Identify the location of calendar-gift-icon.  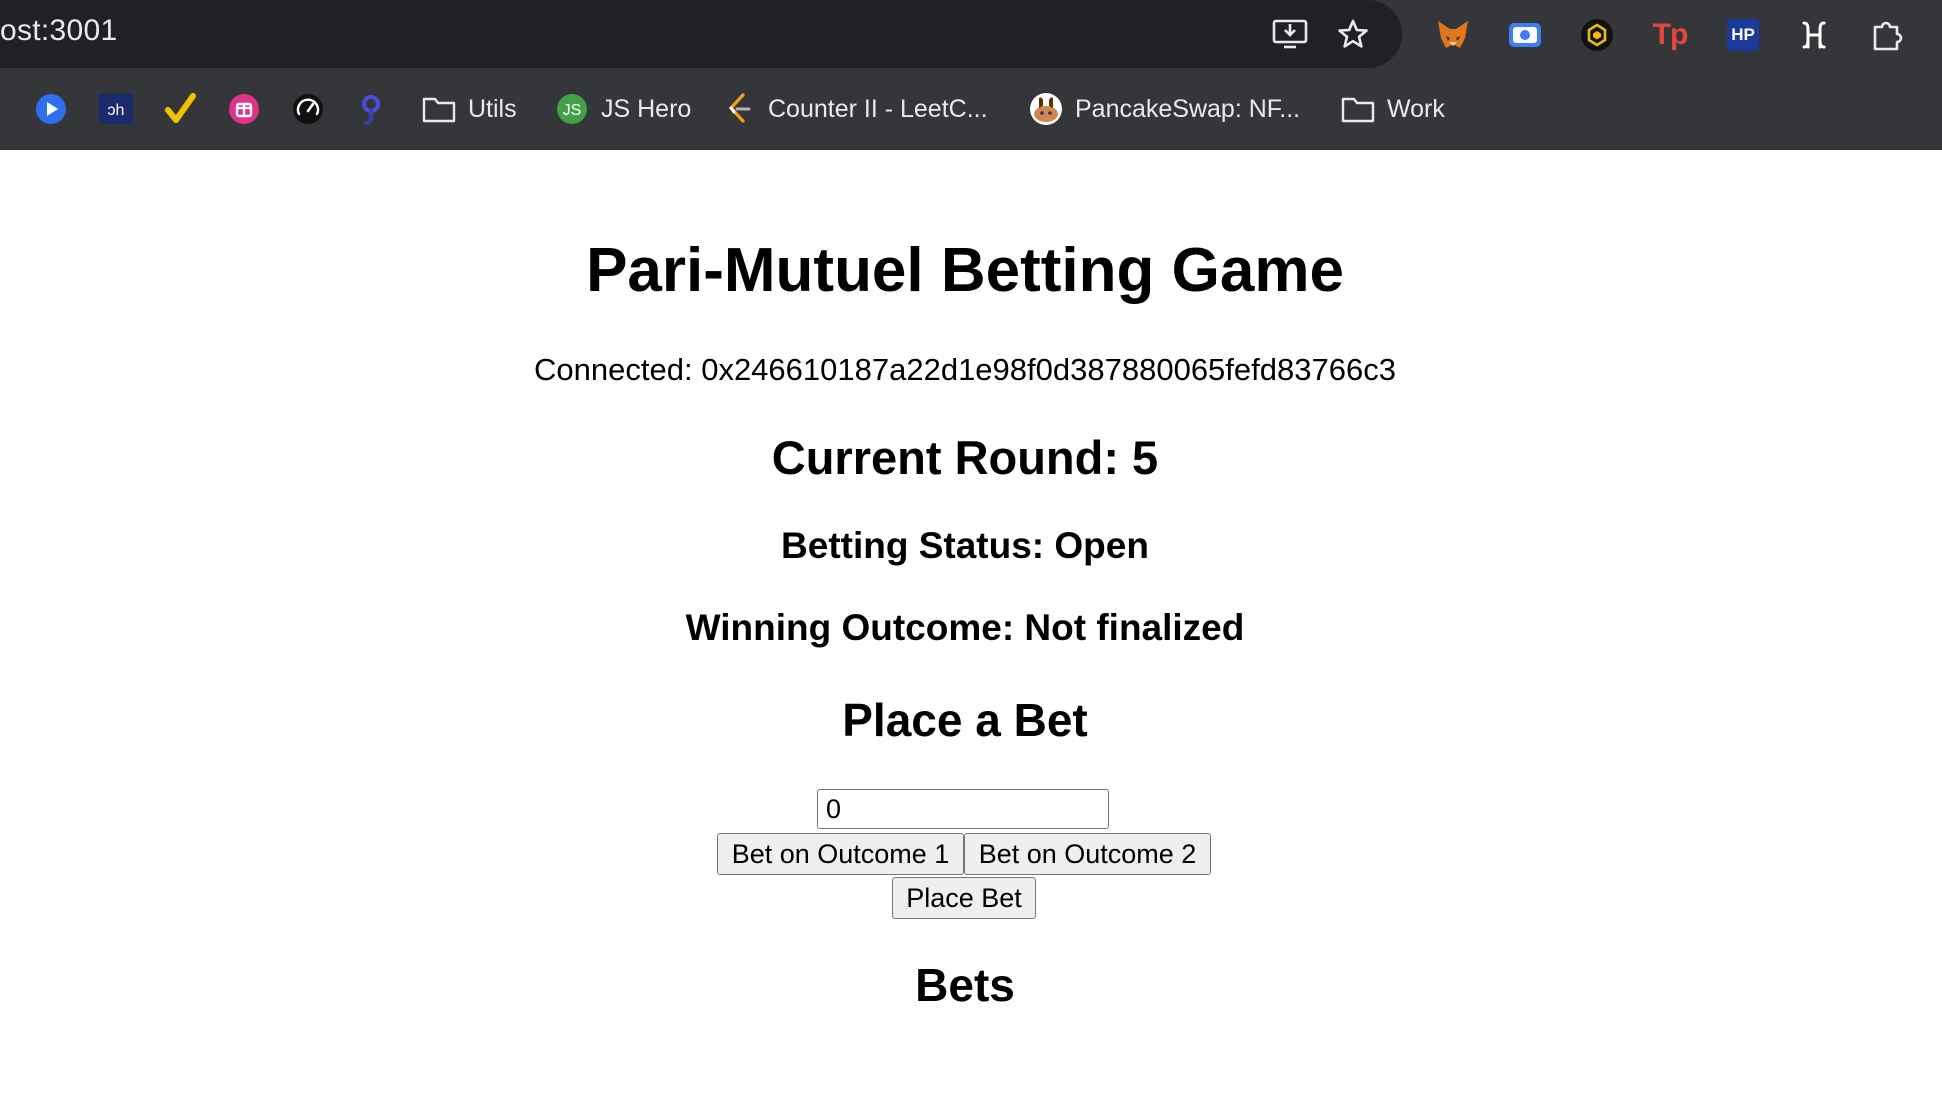
(244, 109).